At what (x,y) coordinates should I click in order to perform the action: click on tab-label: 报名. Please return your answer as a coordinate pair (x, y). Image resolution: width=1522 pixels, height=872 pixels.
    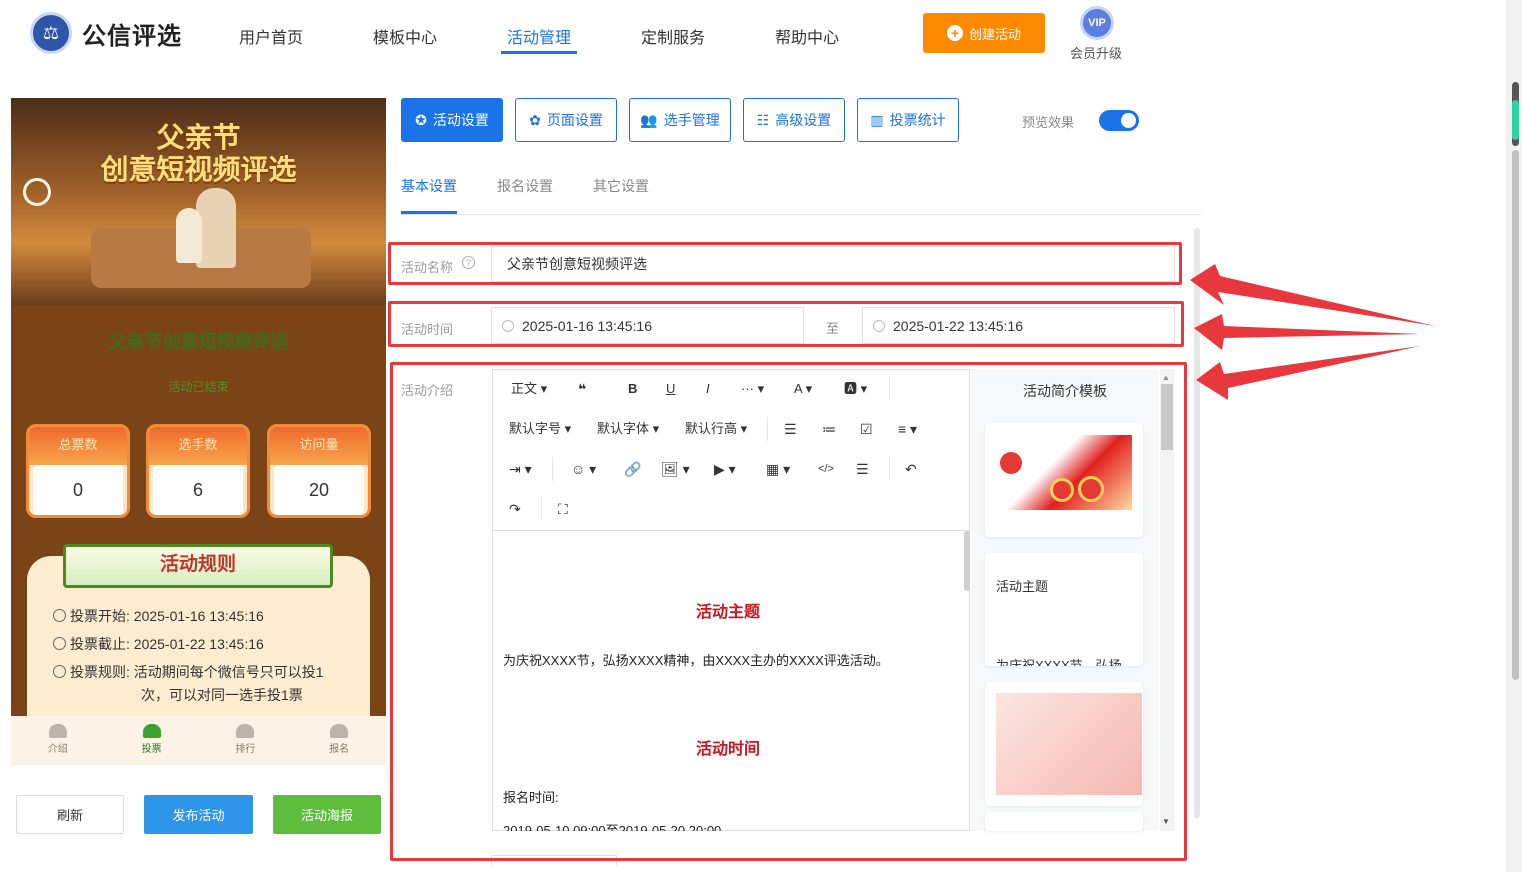
    Looking at the image, I should click on (339, 749).